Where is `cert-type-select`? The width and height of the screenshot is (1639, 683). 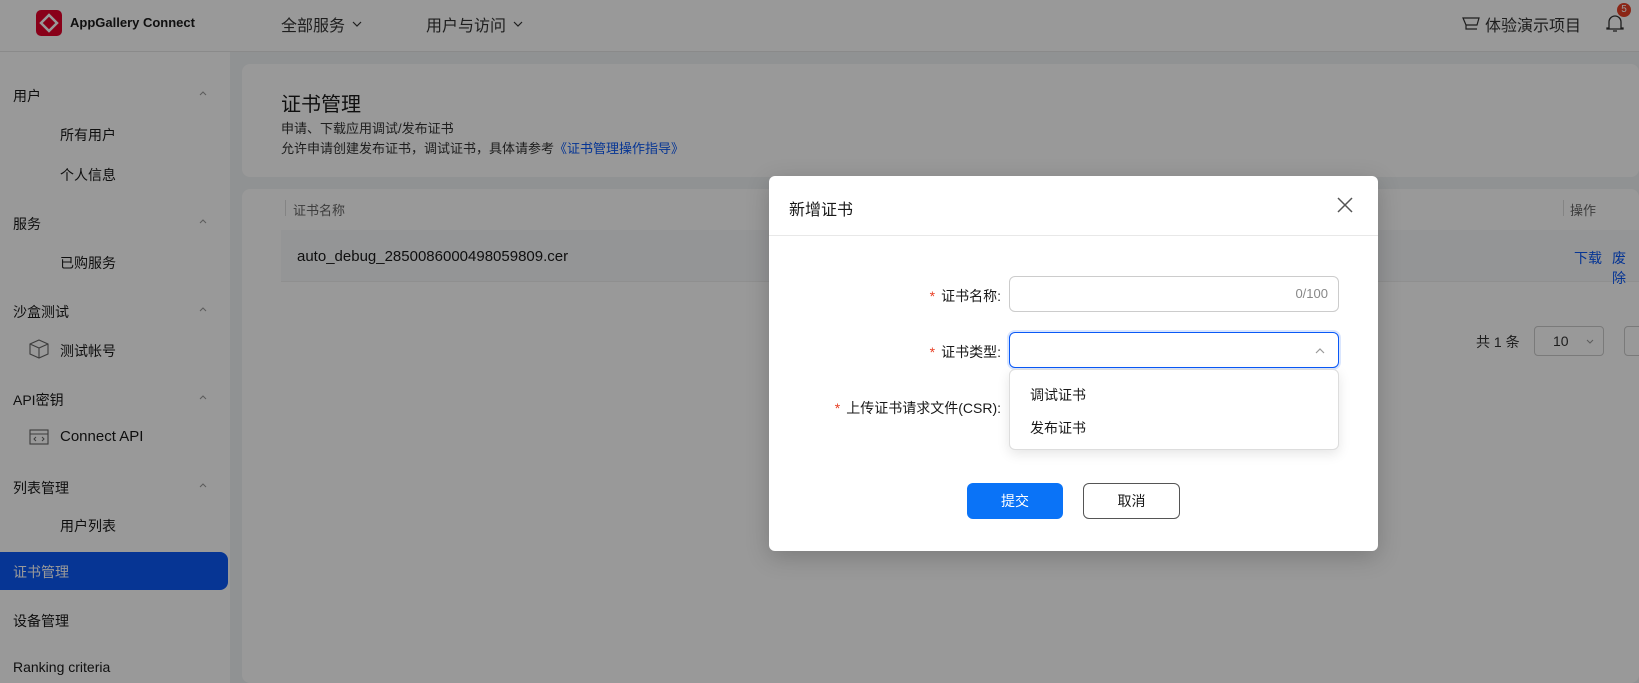
cert-type-select is located at coordinates (1174, 350).